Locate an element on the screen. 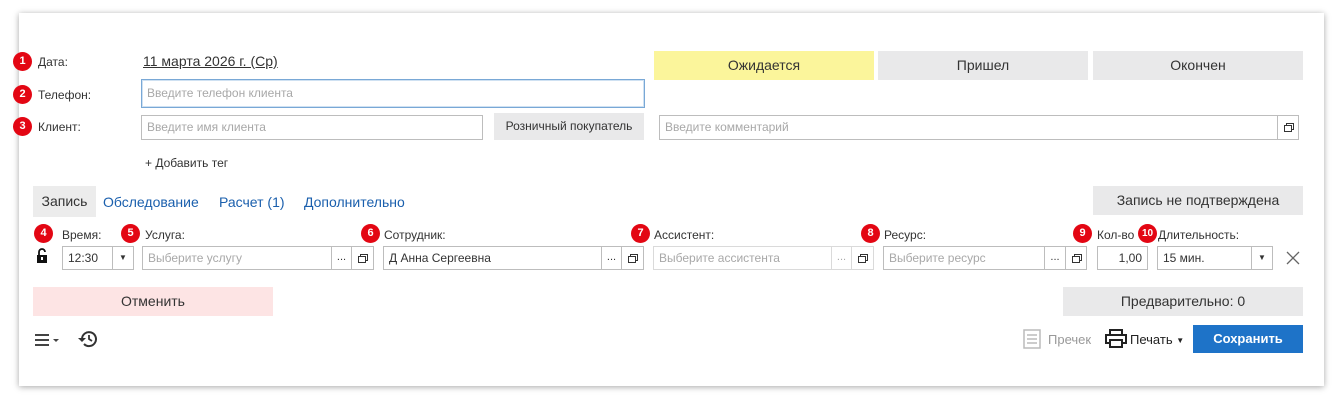 The height and width of the screenshot is (407, 1344). client-input: Введите имя клиента is located at coordinates (312, 127).